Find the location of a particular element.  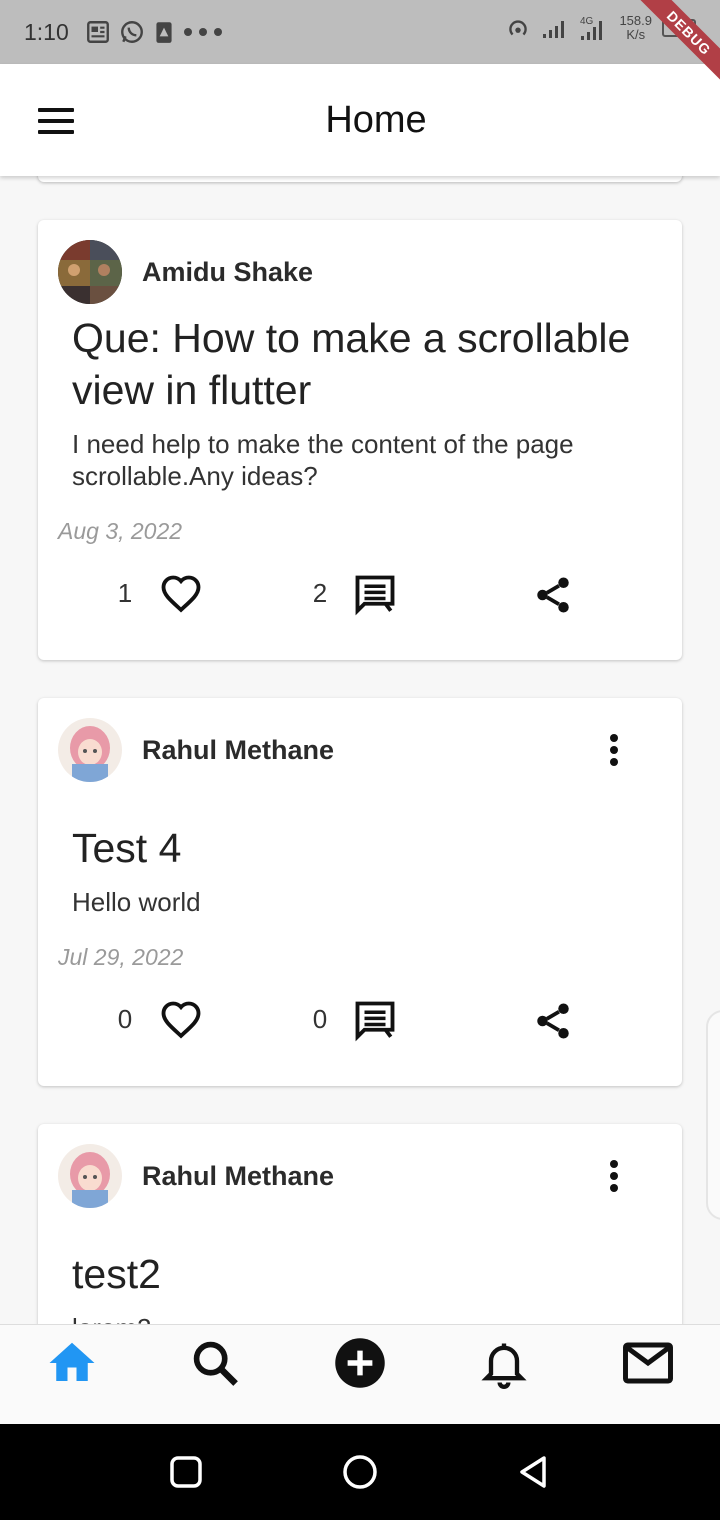

like-count: 1 is located at coordinates (125, 593).